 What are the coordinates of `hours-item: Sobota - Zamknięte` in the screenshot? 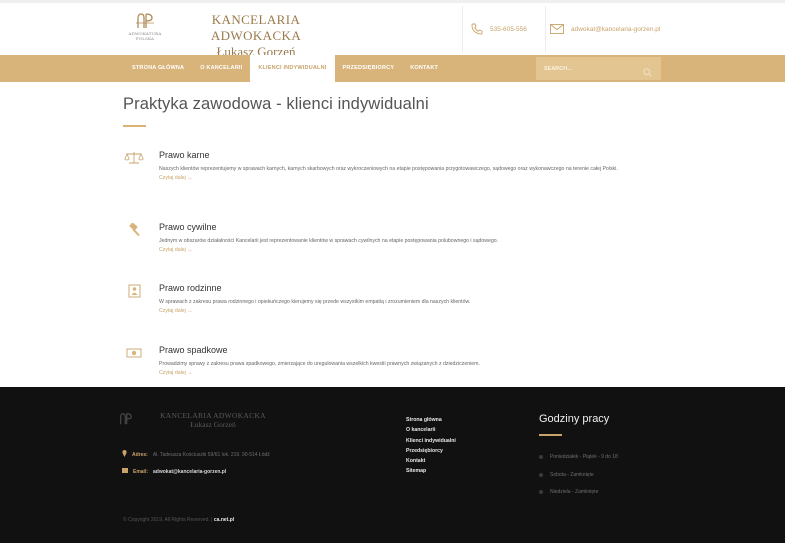 It's located at (566, 475).